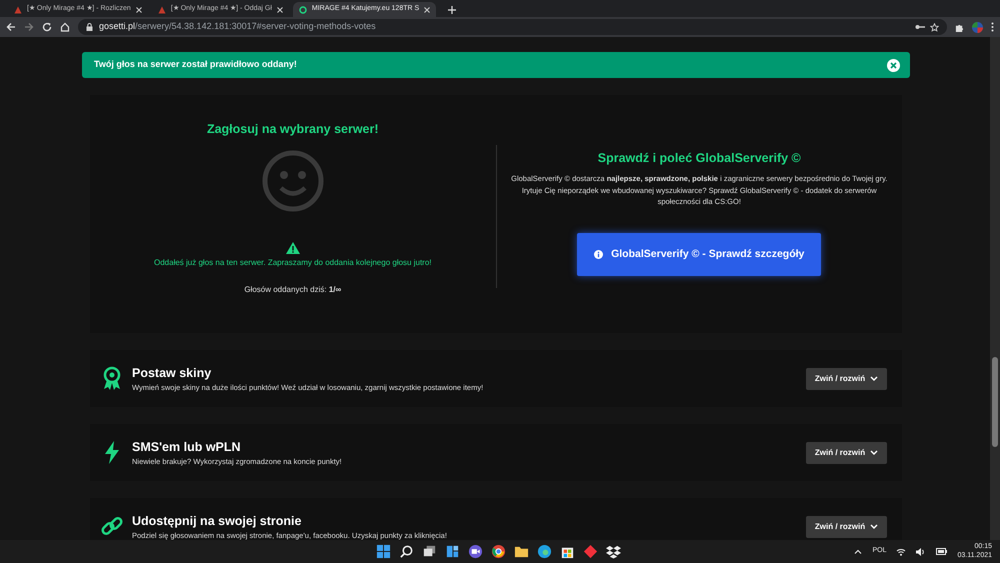  What do you see at coordinates (29, 27) in the screenshot?
I see `forward-icon` at bounding box center [29, 27].